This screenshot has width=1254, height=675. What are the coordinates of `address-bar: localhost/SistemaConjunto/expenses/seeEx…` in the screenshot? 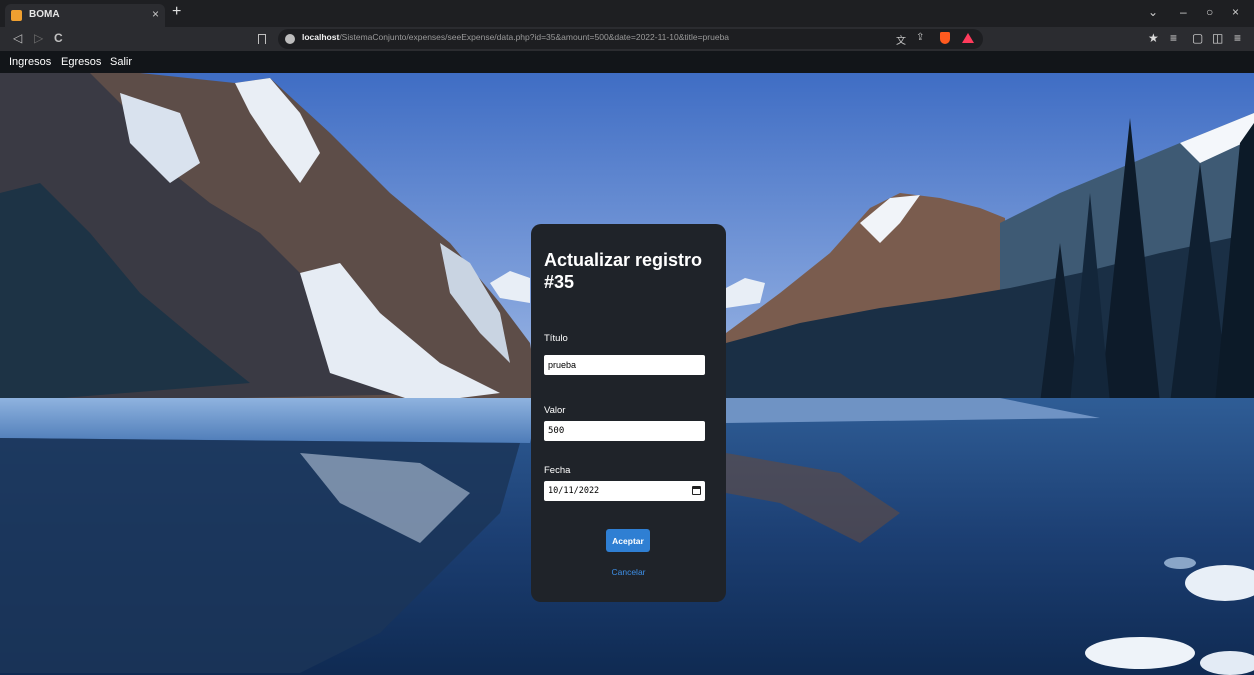 It's located at (630, 39).